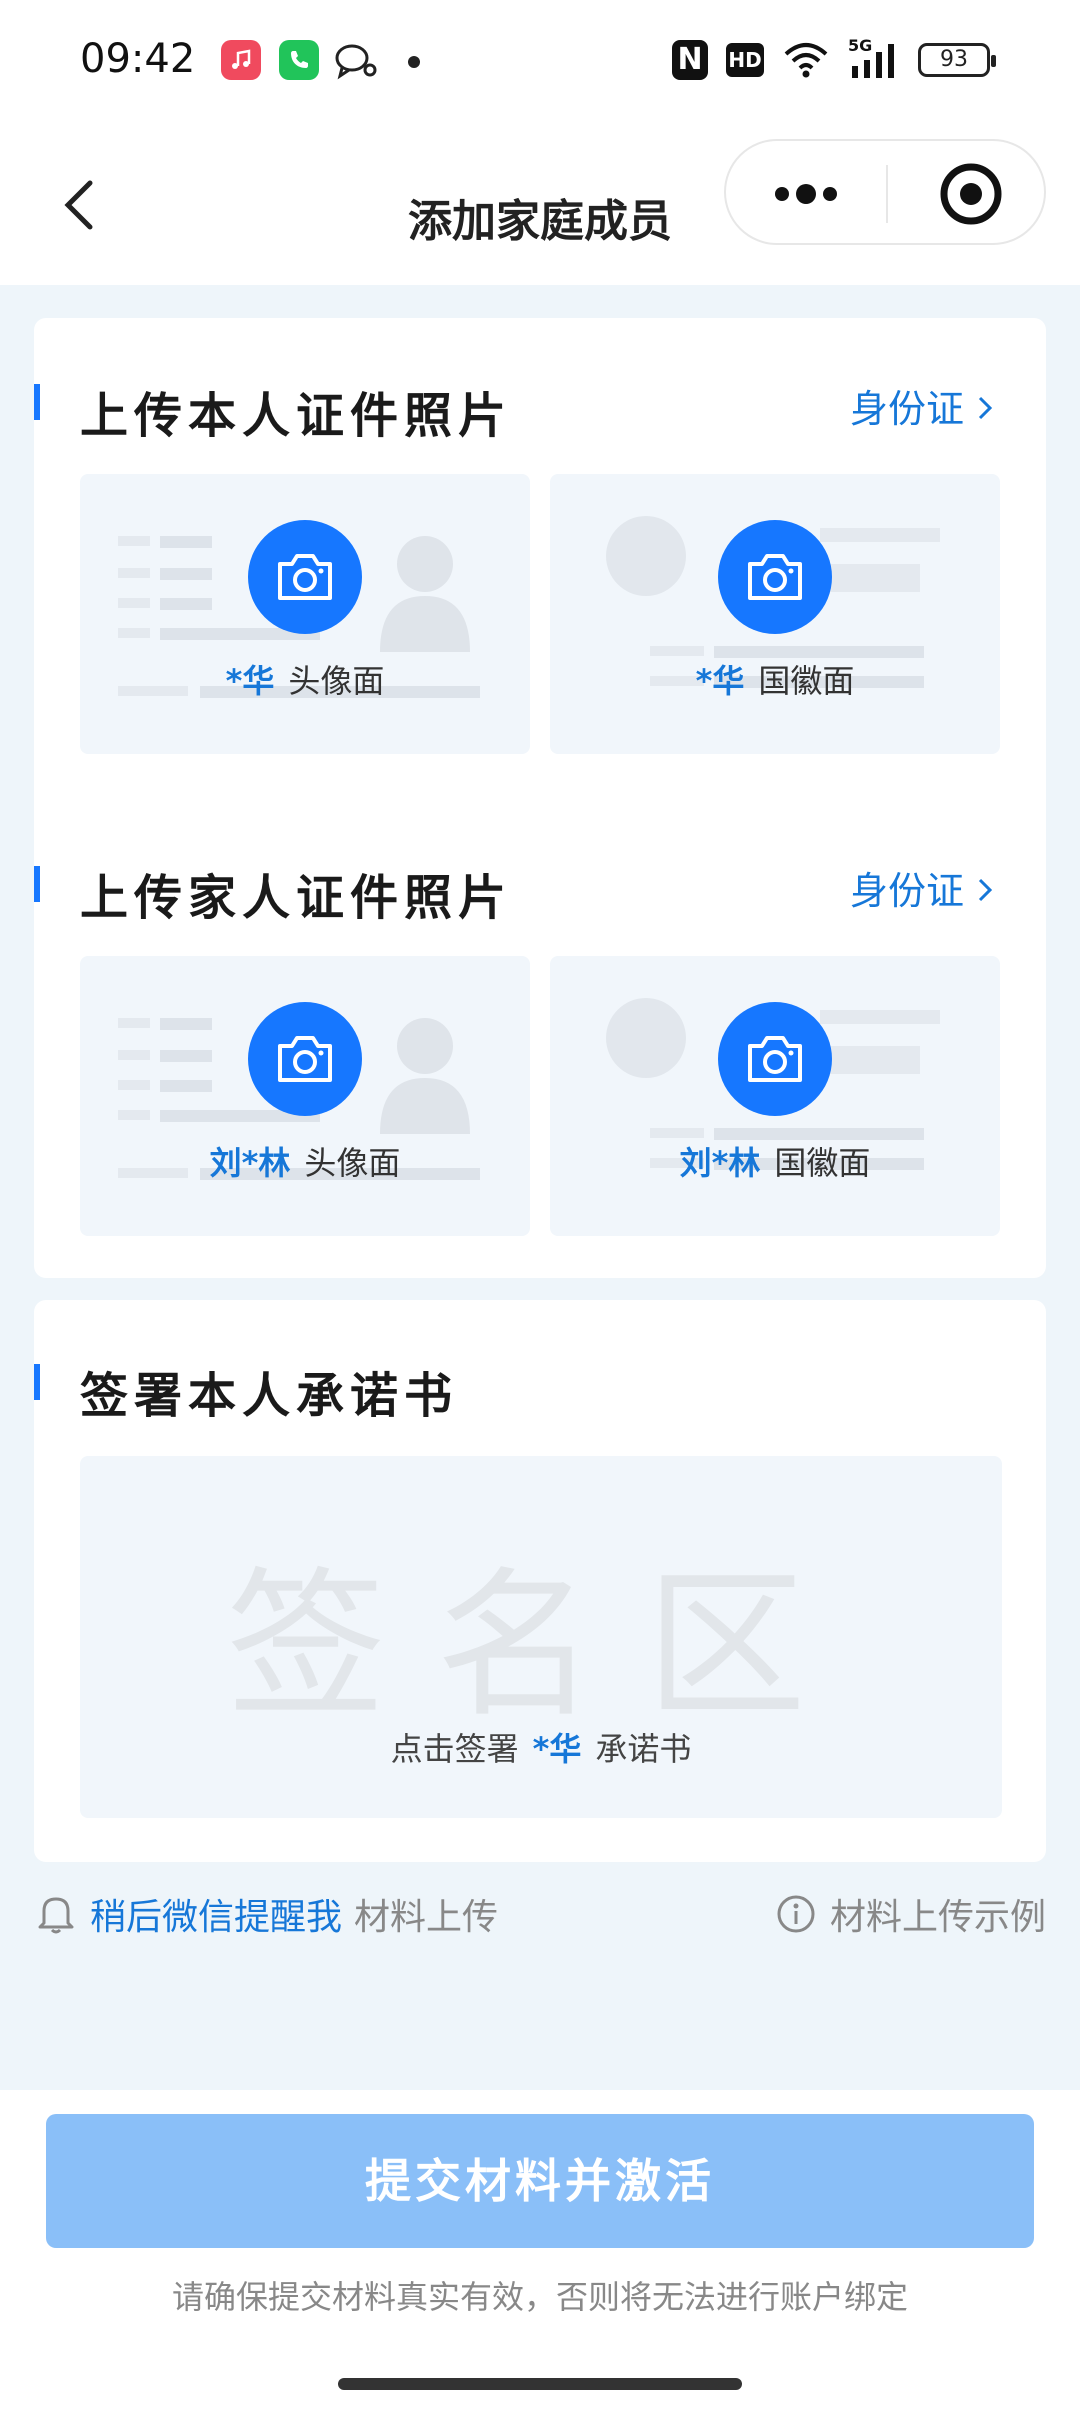 This screenshot has height=2412, width=1080. Describe the element at coordinates (426, 1917) in the screenshot. I see `reminder-text: 材料上传` at that location.